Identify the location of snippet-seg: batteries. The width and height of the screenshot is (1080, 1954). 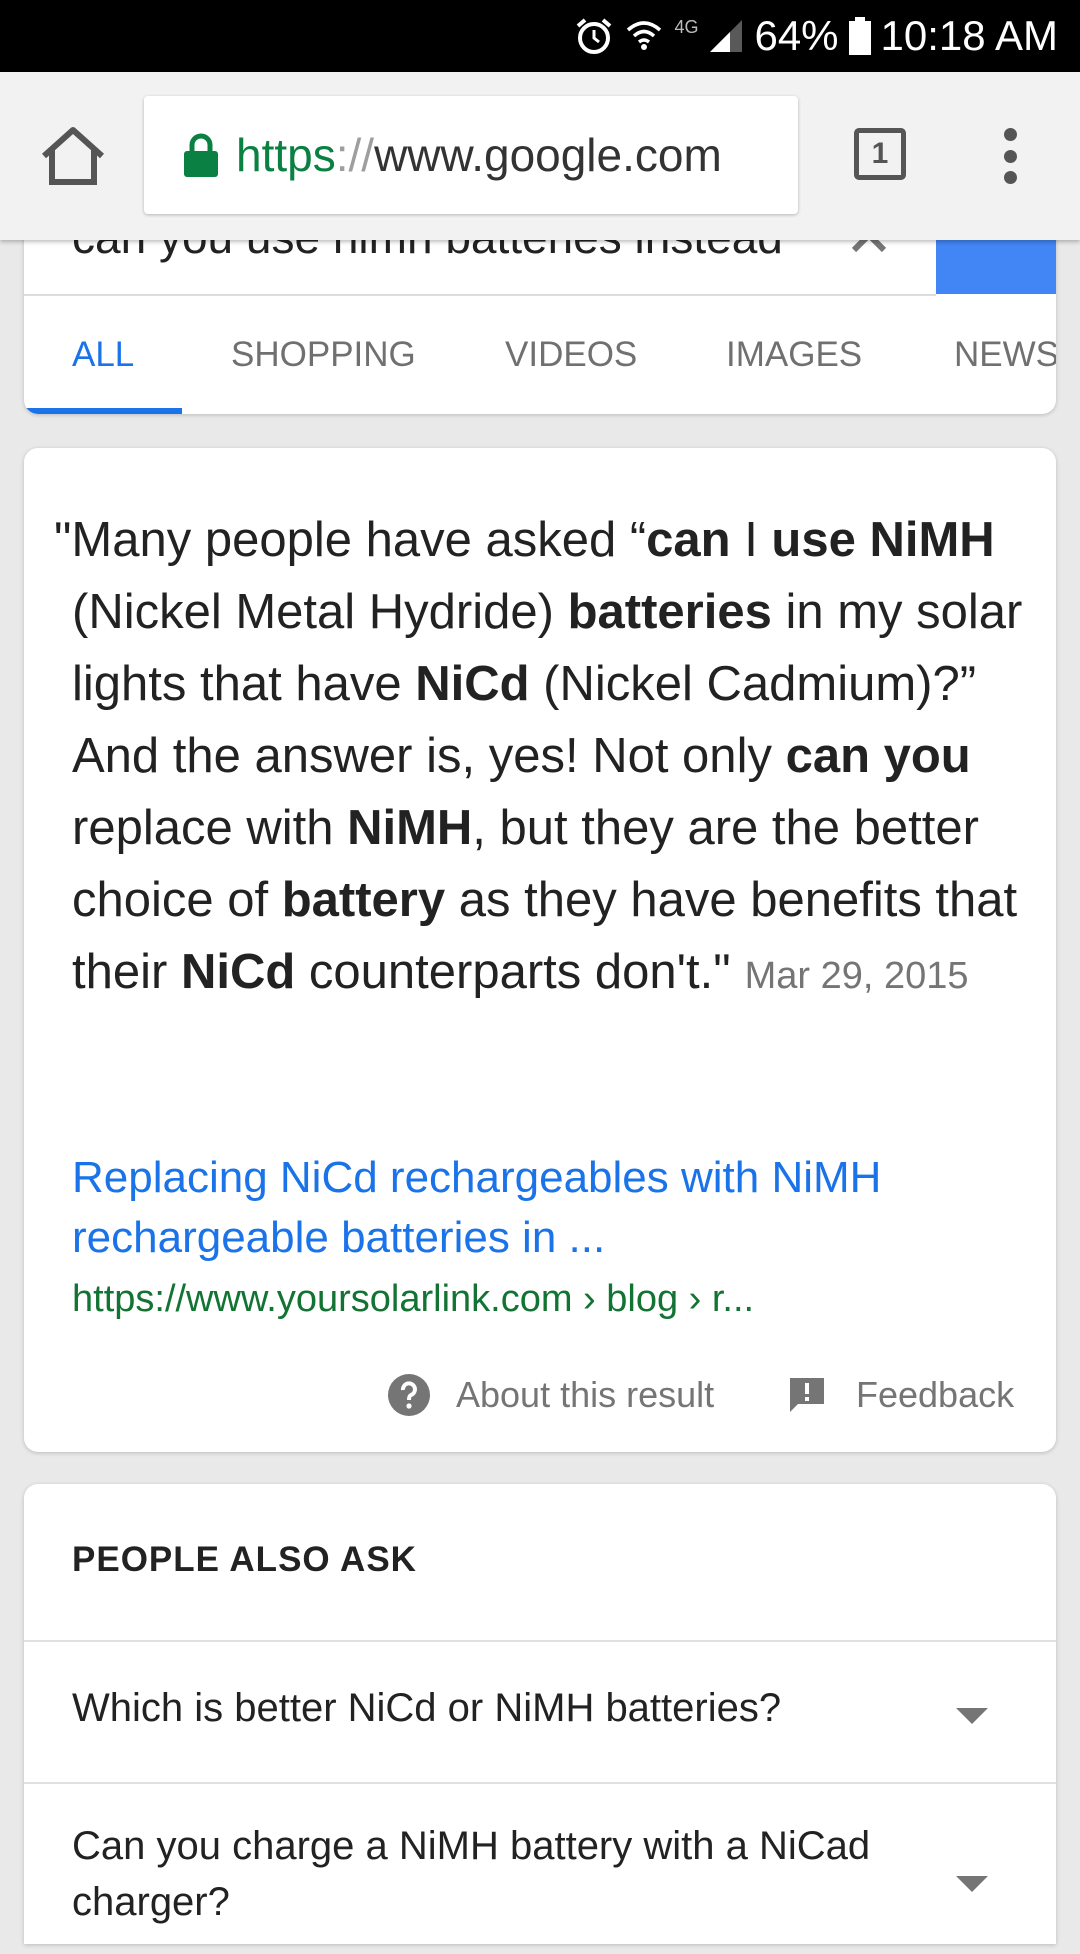
(669, 612).